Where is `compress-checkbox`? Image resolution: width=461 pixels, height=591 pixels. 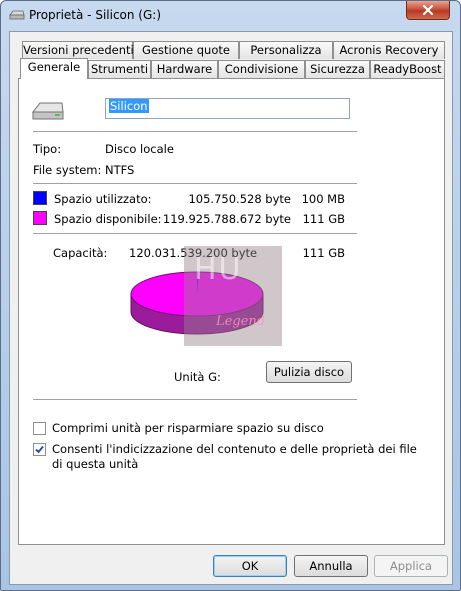
compress-checkbox is located at coordinates (39, 428).